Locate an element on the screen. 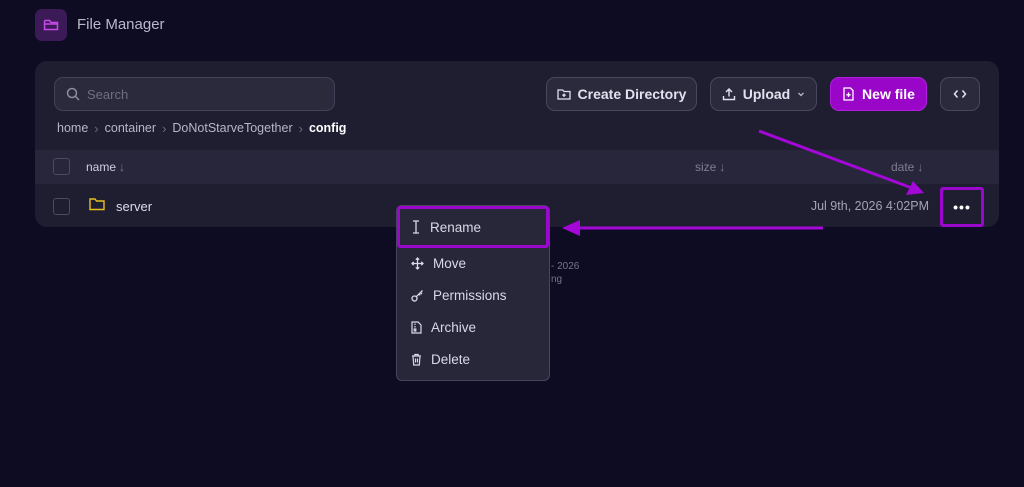  key-icon is located at coordinates (417, 295).